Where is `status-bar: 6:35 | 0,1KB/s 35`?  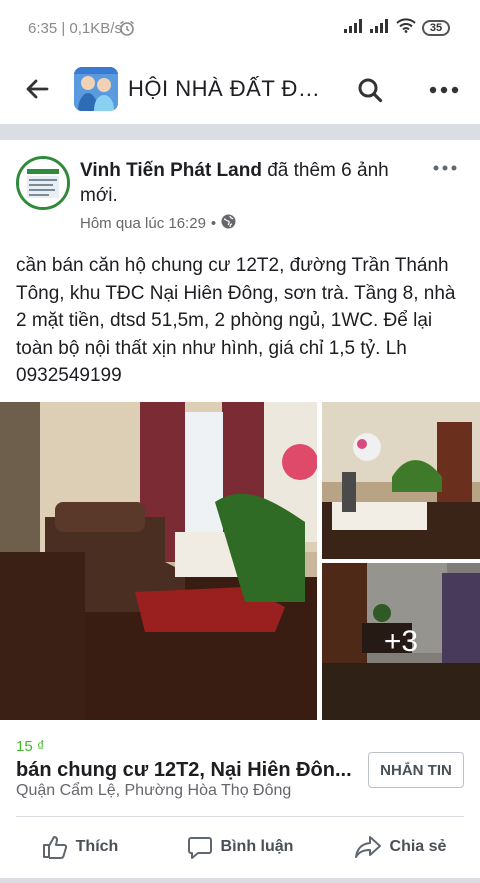 status-bar: 6:35 | 0,1KB/s 35 is located at coordinates (240, 29).